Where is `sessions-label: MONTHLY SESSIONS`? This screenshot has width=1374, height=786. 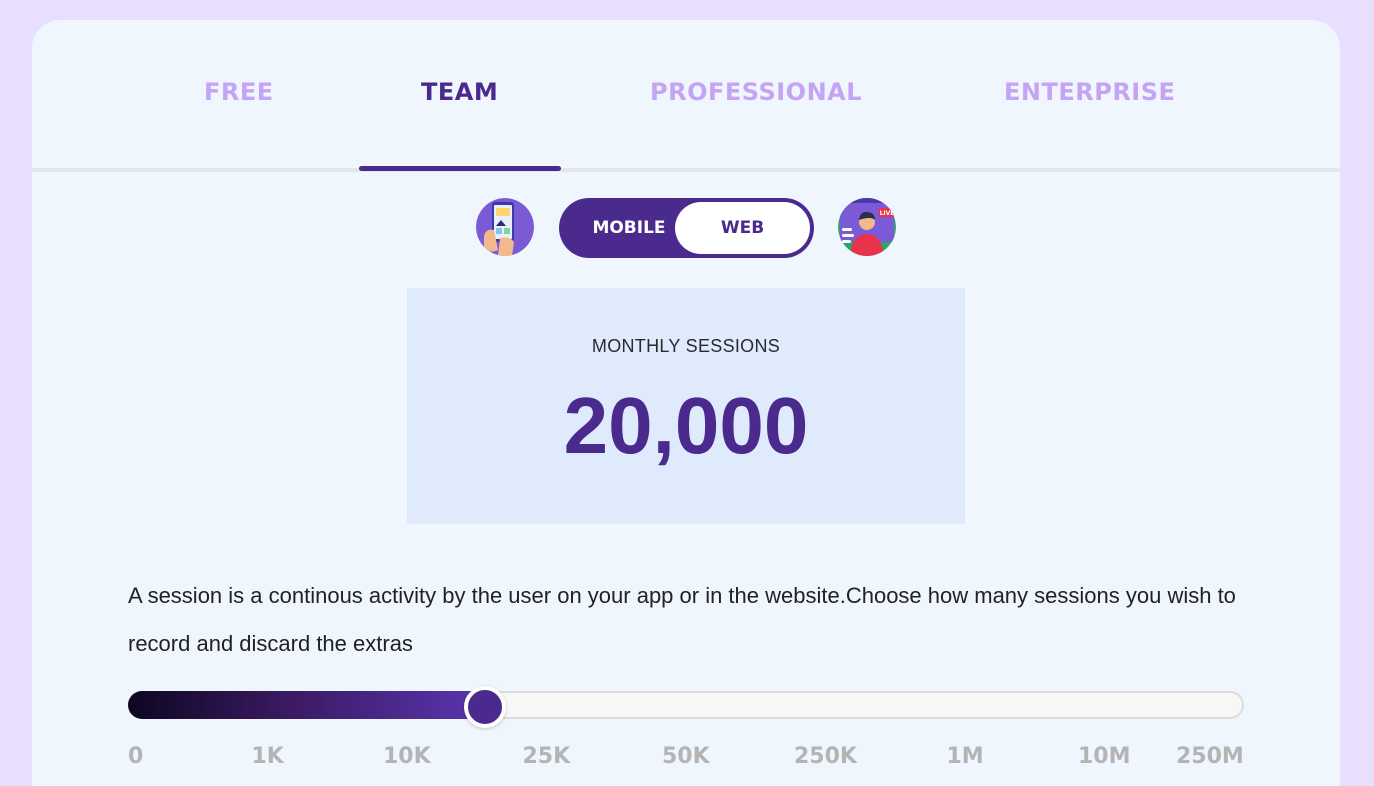
sessions-label: MONTHLY SESSIONS is located at coordinates (686, 346).